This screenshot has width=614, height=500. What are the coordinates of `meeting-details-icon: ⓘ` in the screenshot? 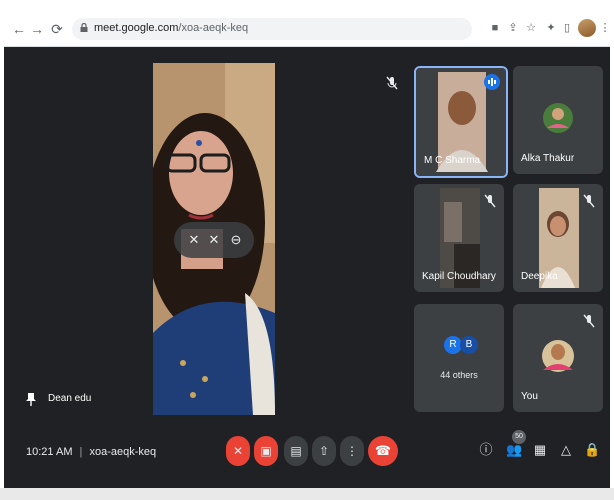 It's located at (486, 450).